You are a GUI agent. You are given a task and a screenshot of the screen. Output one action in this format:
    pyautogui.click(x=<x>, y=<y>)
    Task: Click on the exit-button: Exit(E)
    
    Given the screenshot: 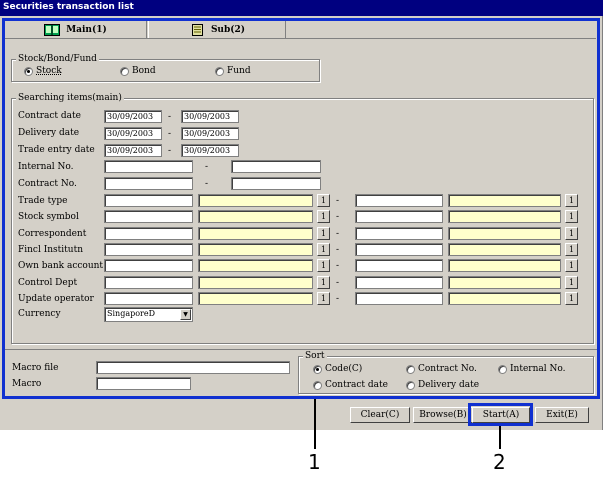 What is the action you would take?
    pyautogui.click(x=562, y=415)
    